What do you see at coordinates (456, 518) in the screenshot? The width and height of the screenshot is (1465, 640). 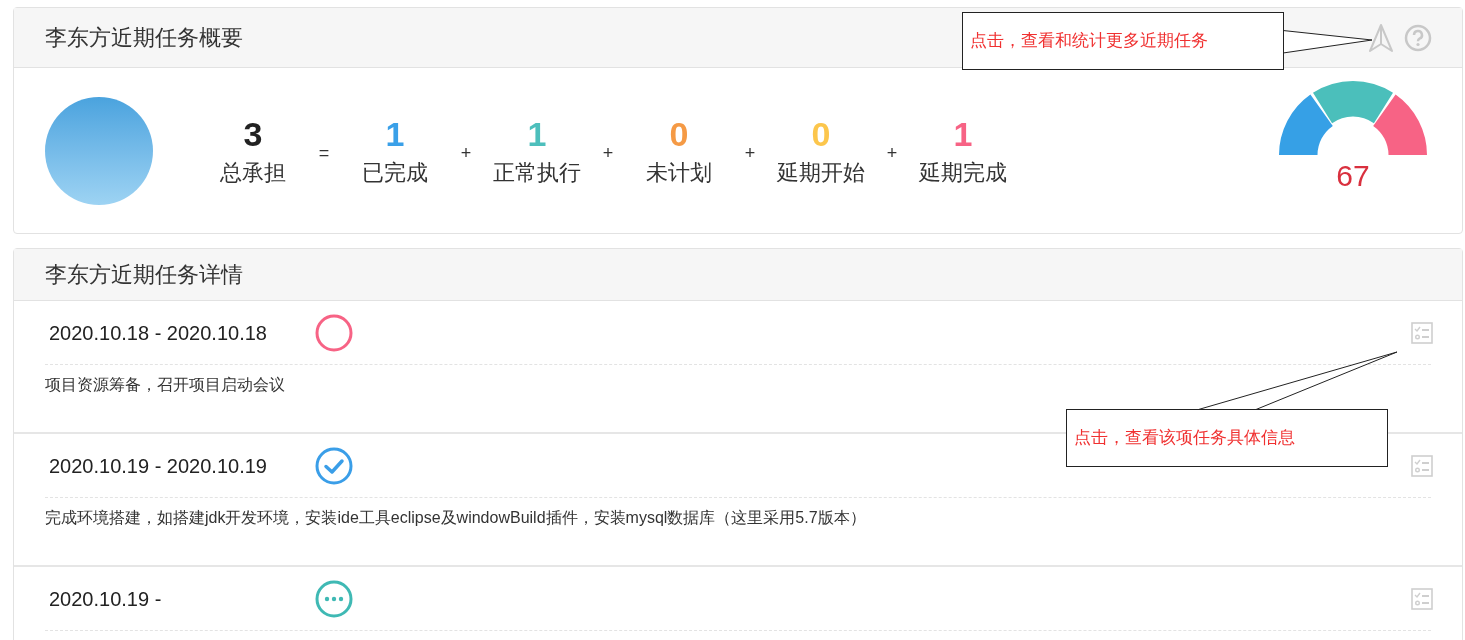 I see `task-description: 完成环境搭建，如搭建jdk开发环境，安装ide工具eclipse及windowBuild插件，安装mysql数据库（这里采用5.7版本）` at bounding box center [456, 518].